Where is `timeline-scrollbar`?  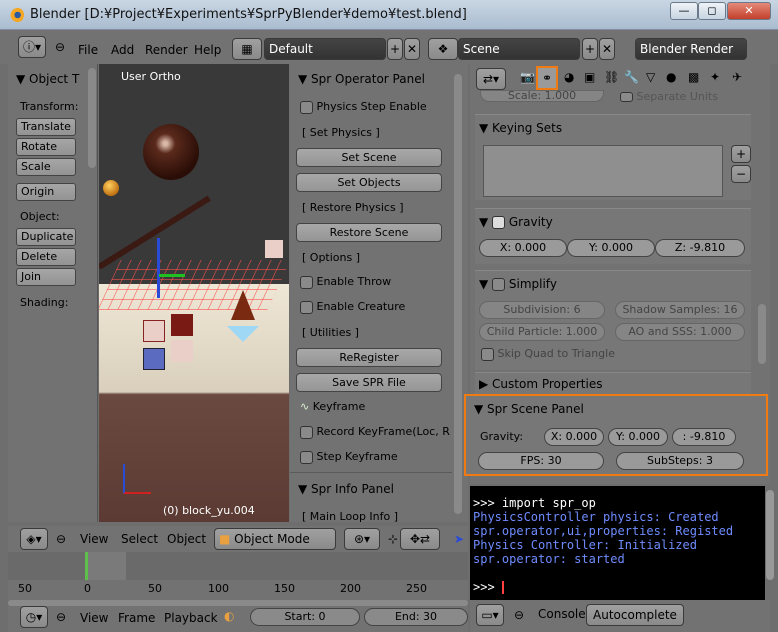 timeline-scrollbar is located at coordinates (238, 603).